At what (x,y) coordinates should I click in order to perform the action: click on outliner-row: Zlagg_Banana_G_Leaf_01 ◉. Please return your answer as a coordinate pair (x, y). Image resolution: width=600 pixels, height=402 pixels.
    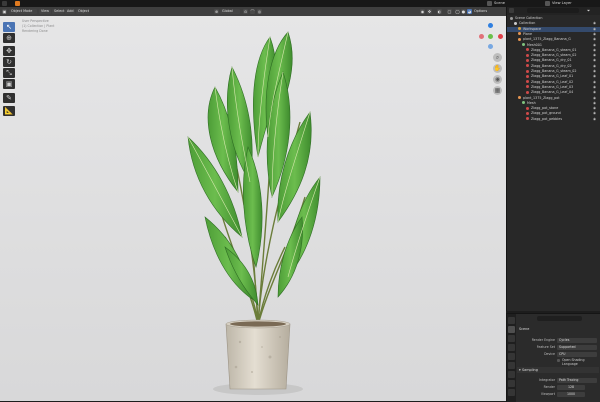
    Looking at the image, I should click on (553, 76).